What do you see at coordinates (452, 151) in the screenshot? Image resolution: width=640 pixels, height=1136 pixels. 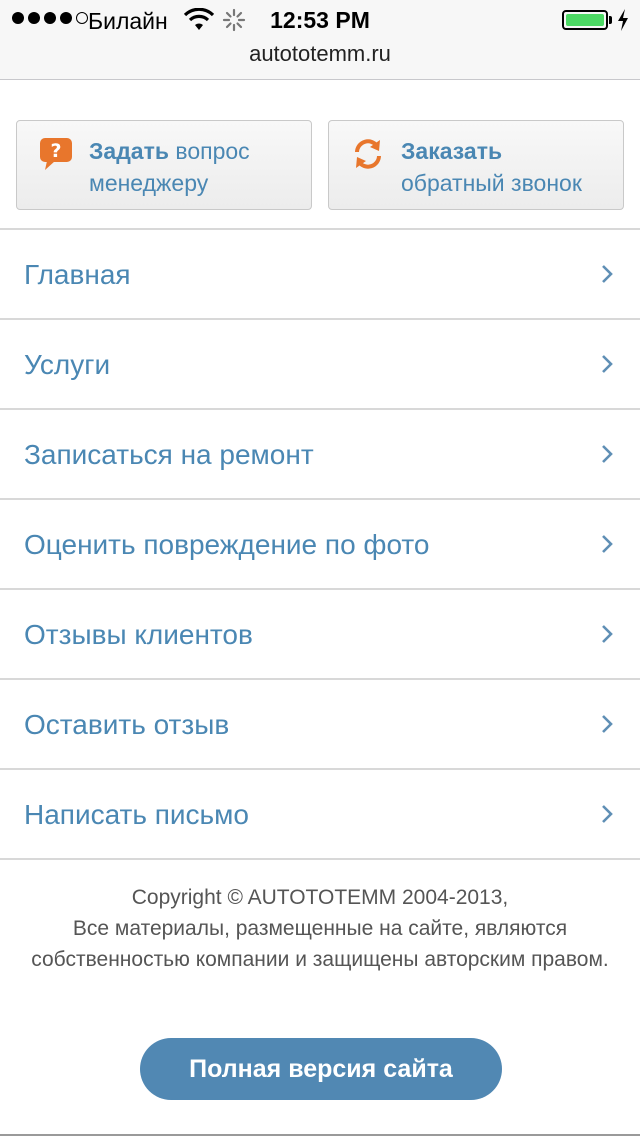 I see `order-callback-bold: Заказать` at bounding box center [452, 151].